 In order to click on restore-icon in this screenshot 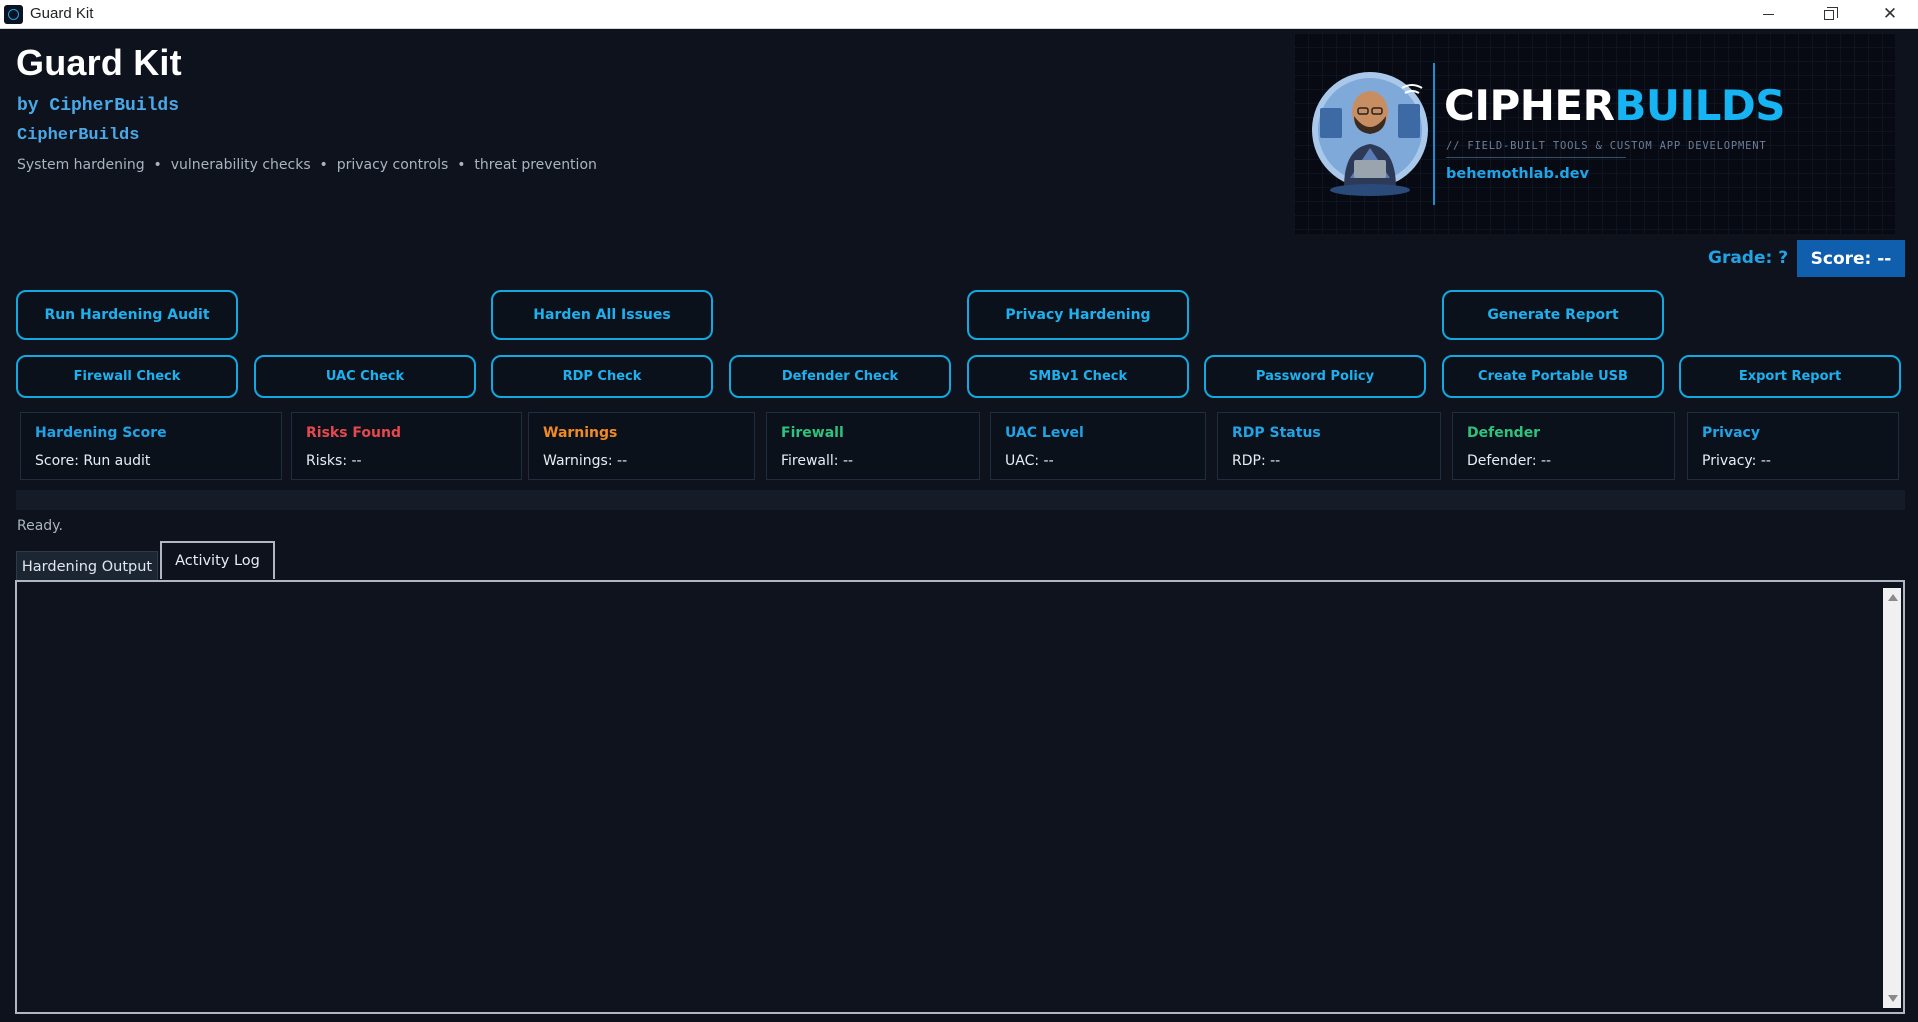, I will do `click(1831, 13)`.